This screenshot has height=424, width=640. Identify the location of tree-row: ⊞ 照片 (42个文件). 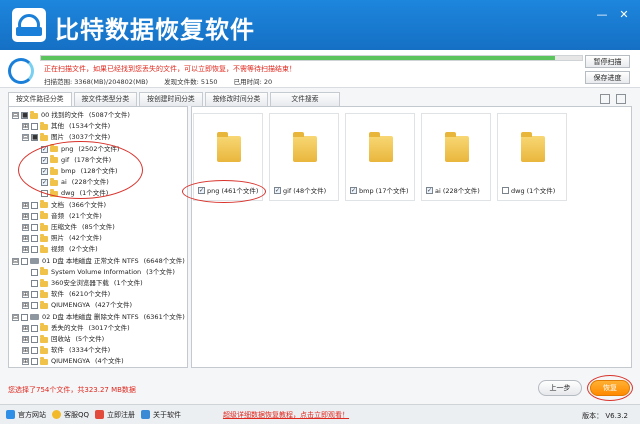
(62, 238).